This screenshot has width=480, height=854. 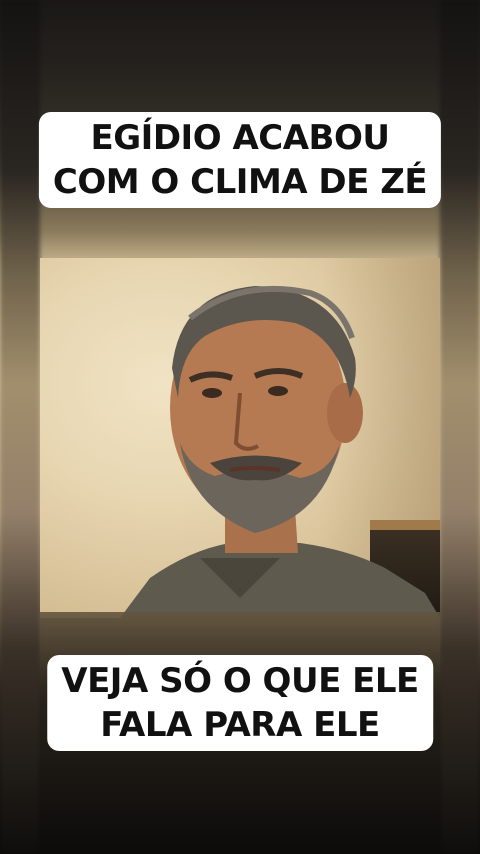 I want to click on bottom-caption: VEJA SÓ O QUE ELE FALA PARA ELE, so click(x=240, y=703).